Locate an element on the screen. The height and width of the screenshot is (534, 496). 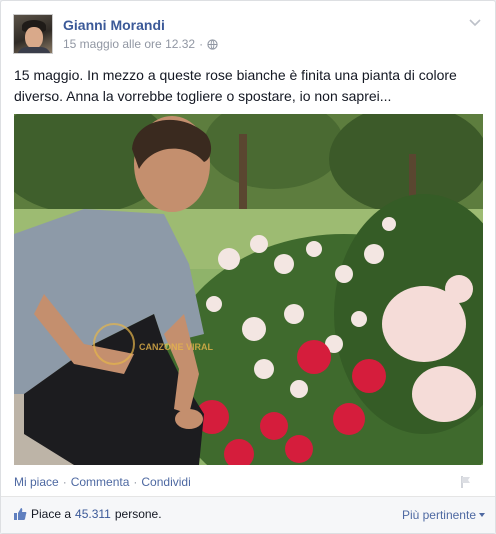
likes-suffix: persone. is located at coordinates (138, 514).